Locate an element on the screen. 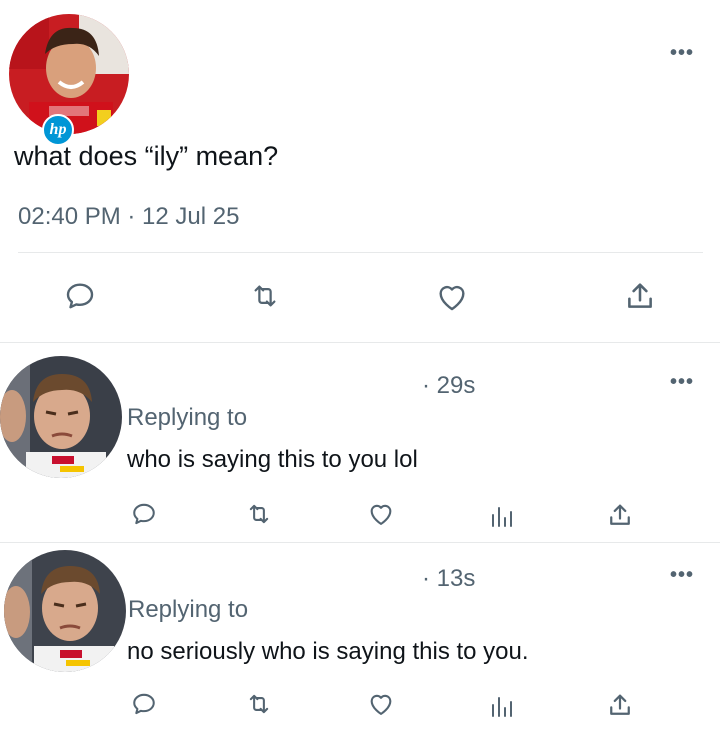 The image size is (720, 738). tweet-timestamp: 02:40 PM · 12 Jul 25 is located at coordinates (129, 216).